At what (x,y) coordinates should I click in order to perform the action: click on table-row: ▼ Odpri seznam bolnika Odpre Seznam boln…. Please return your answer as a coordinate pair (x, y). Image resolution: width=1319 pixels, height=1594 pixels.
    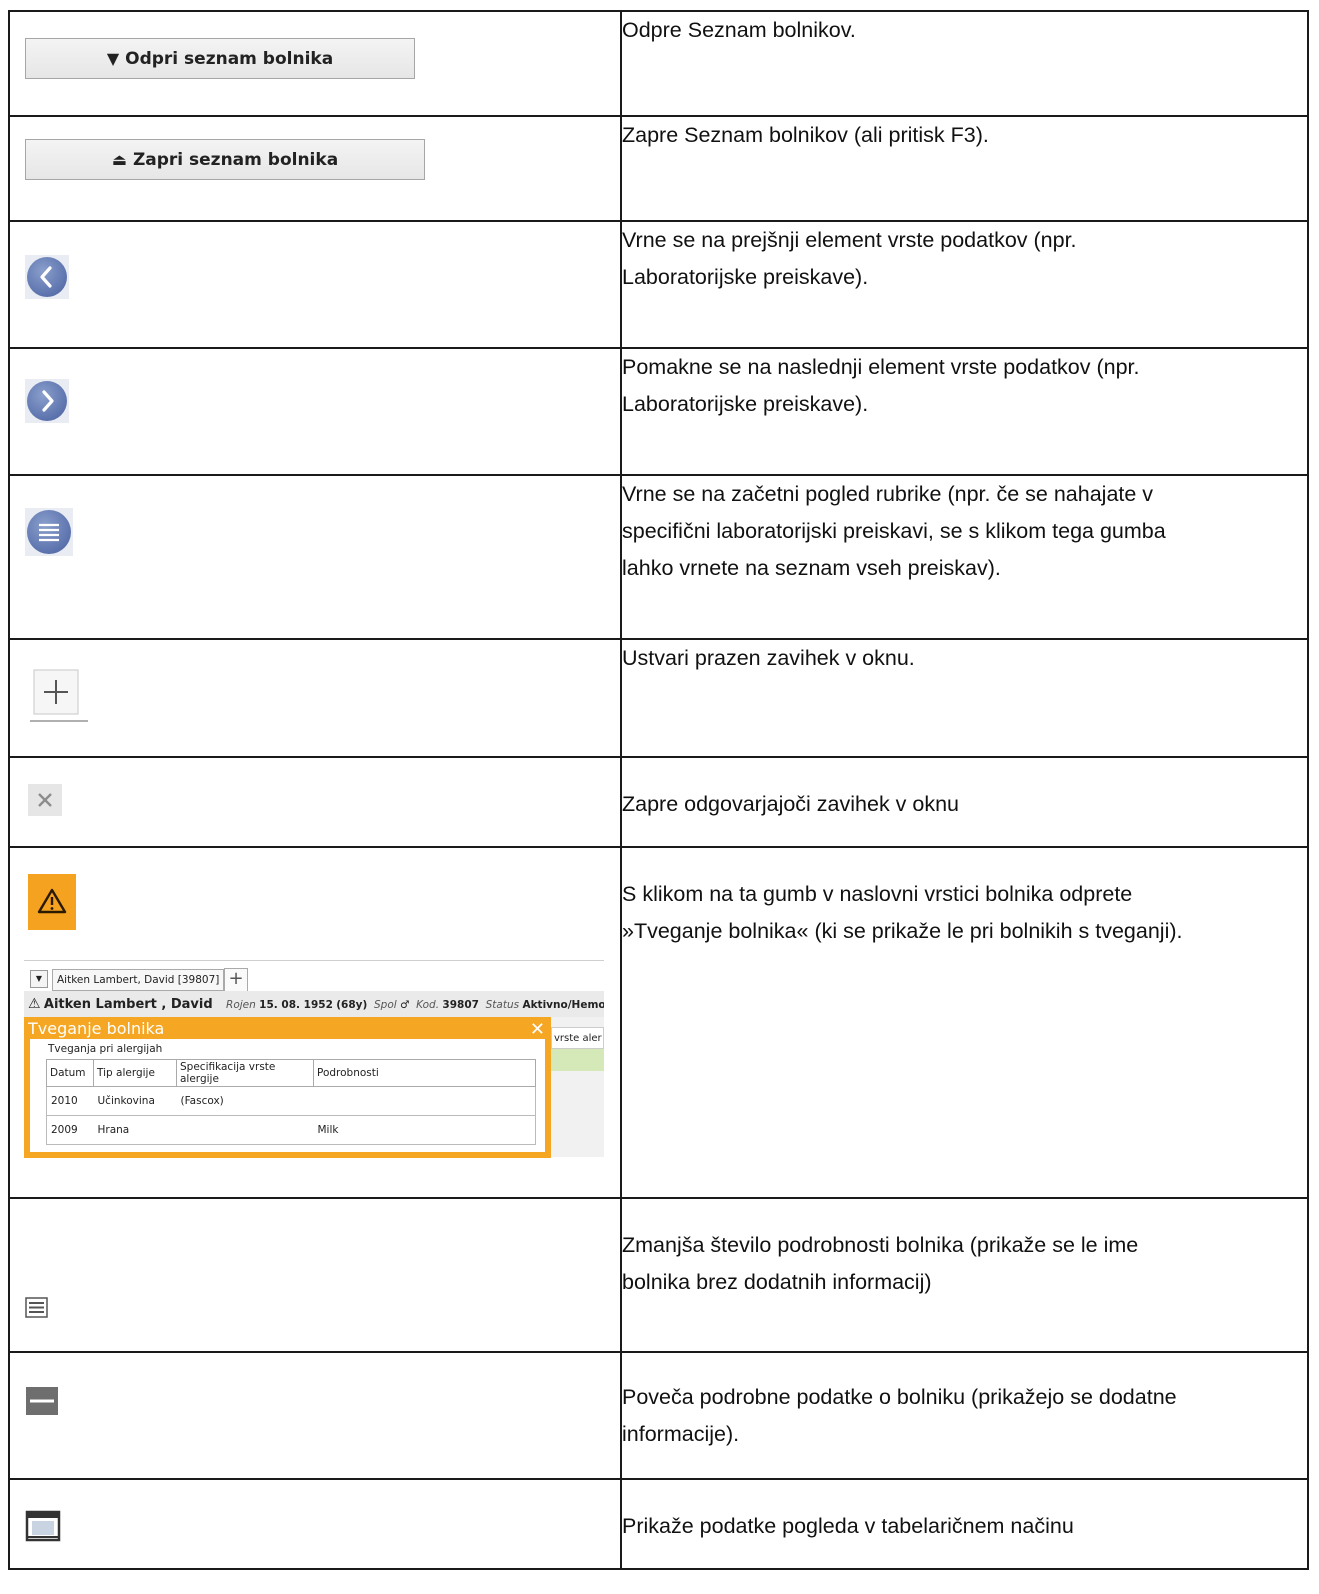
    Looking at the image, I should click on (658, 63).